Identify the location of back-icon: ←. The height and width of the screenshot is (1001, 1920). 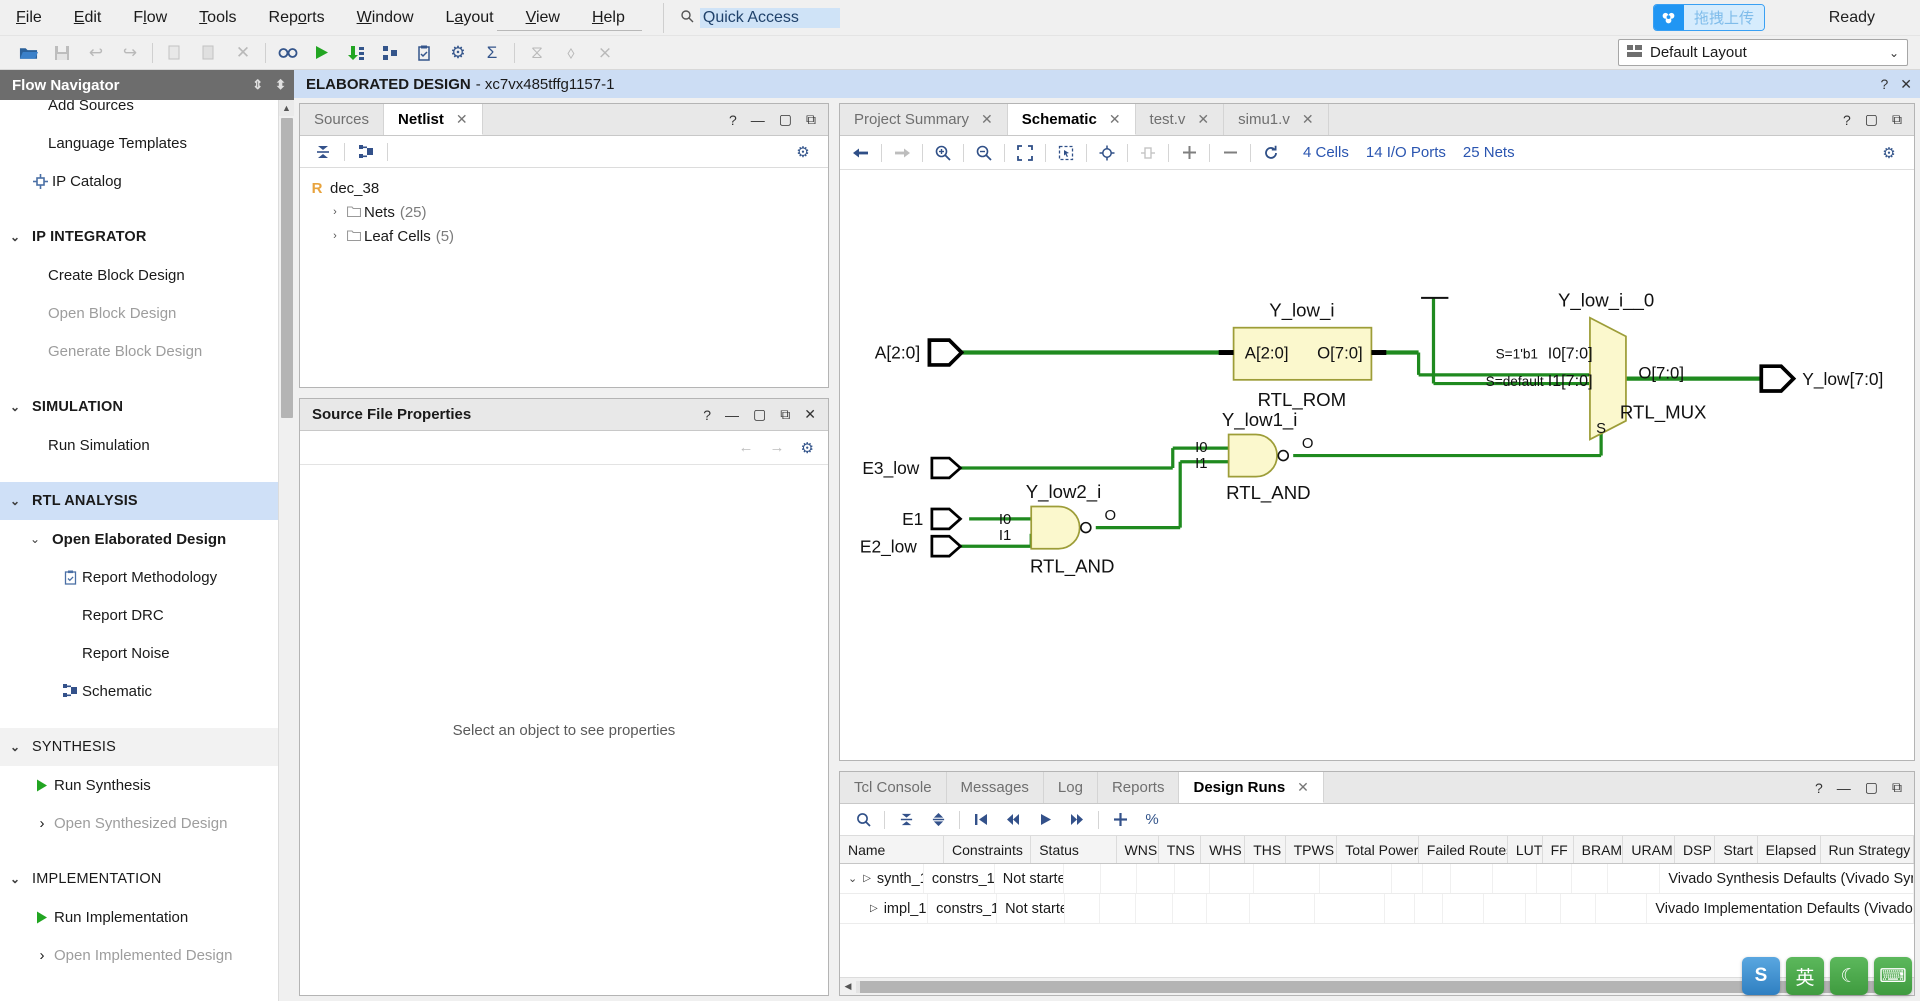
(746, 447).